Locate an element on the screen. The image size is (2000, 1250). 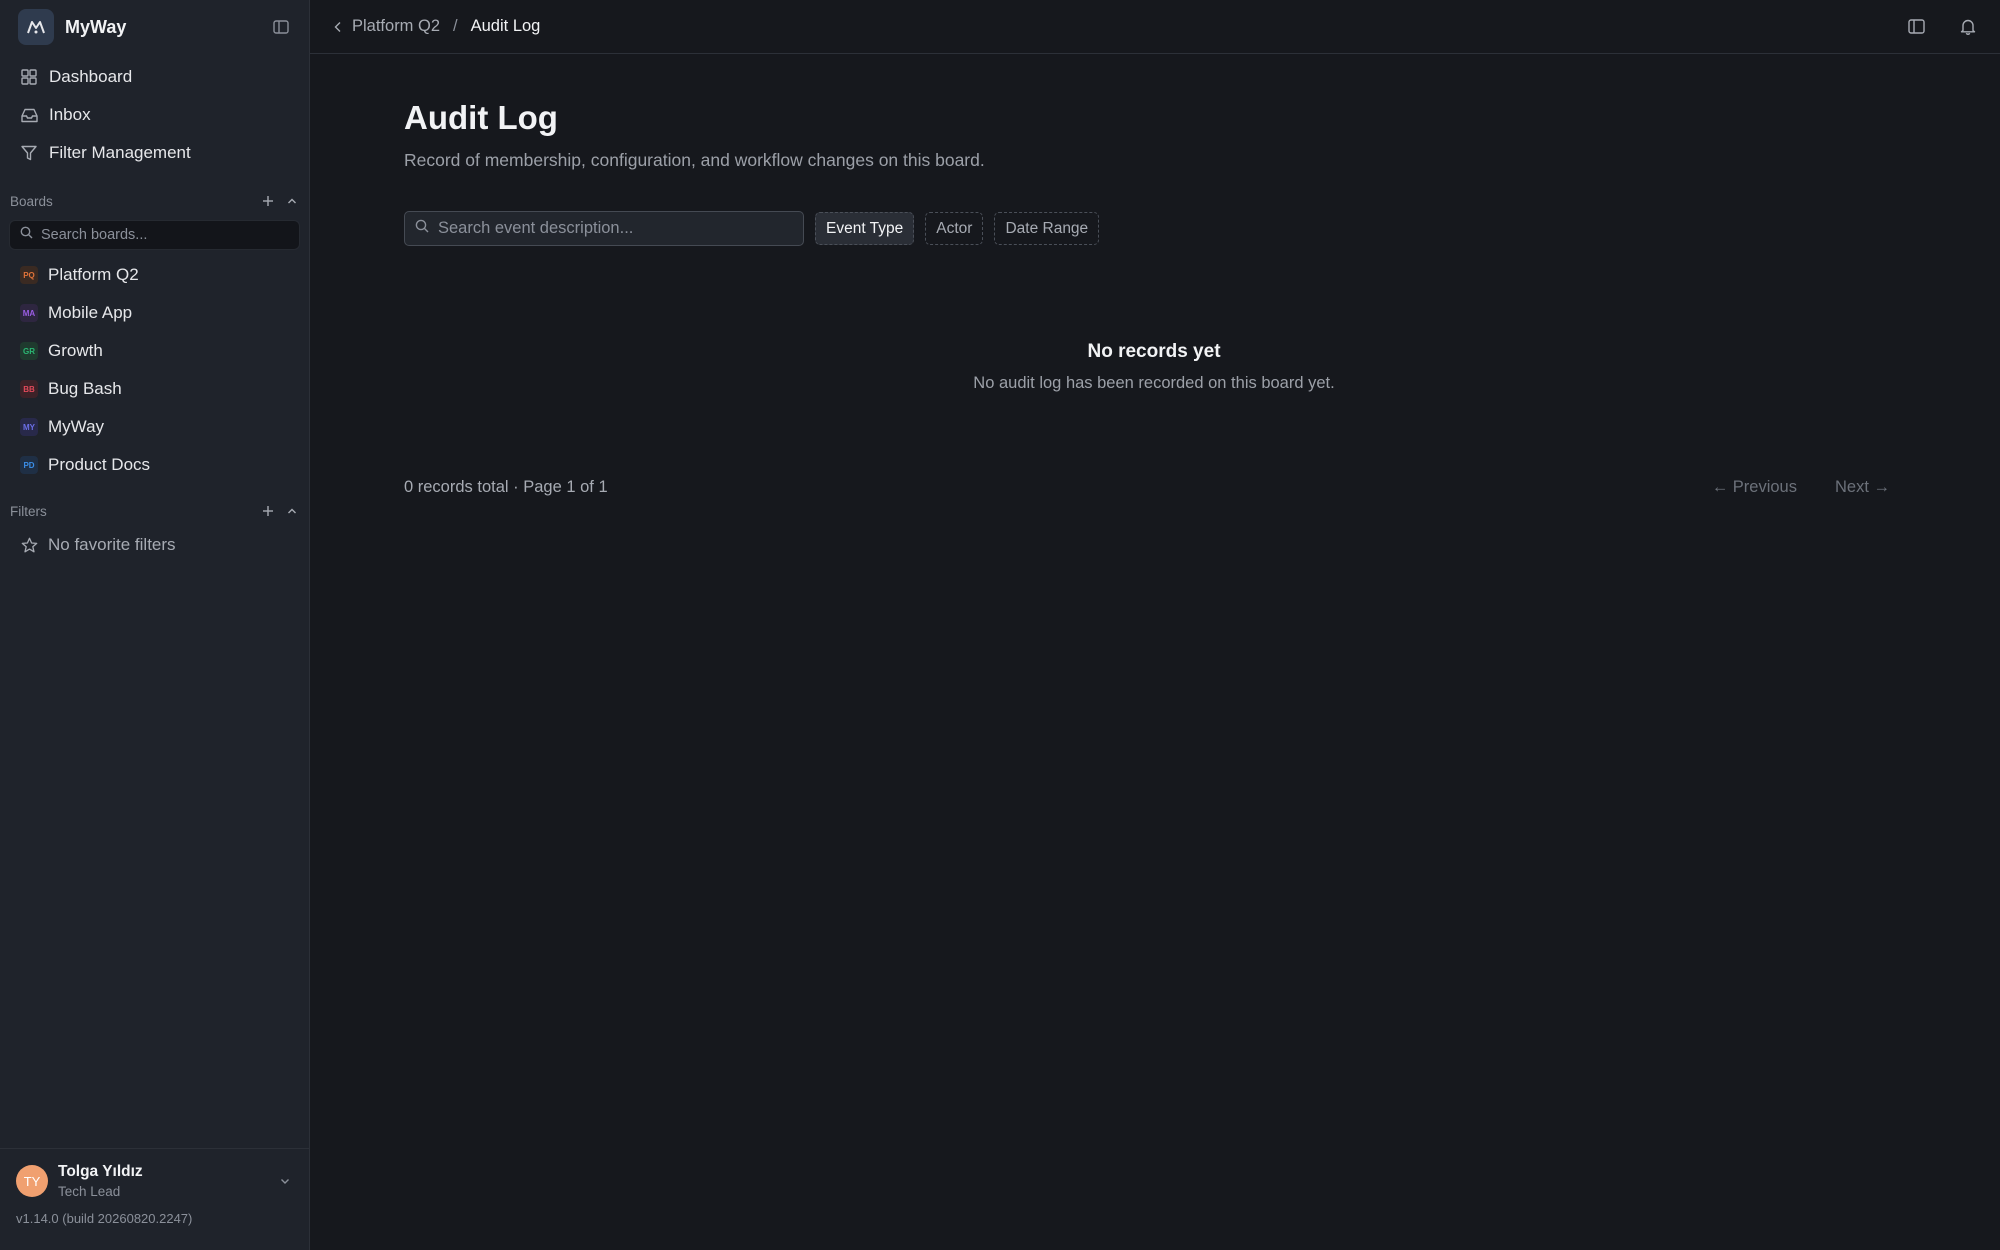
top-bar: Platform Q2 / Audit Log is located at coordinates (1155, 27).